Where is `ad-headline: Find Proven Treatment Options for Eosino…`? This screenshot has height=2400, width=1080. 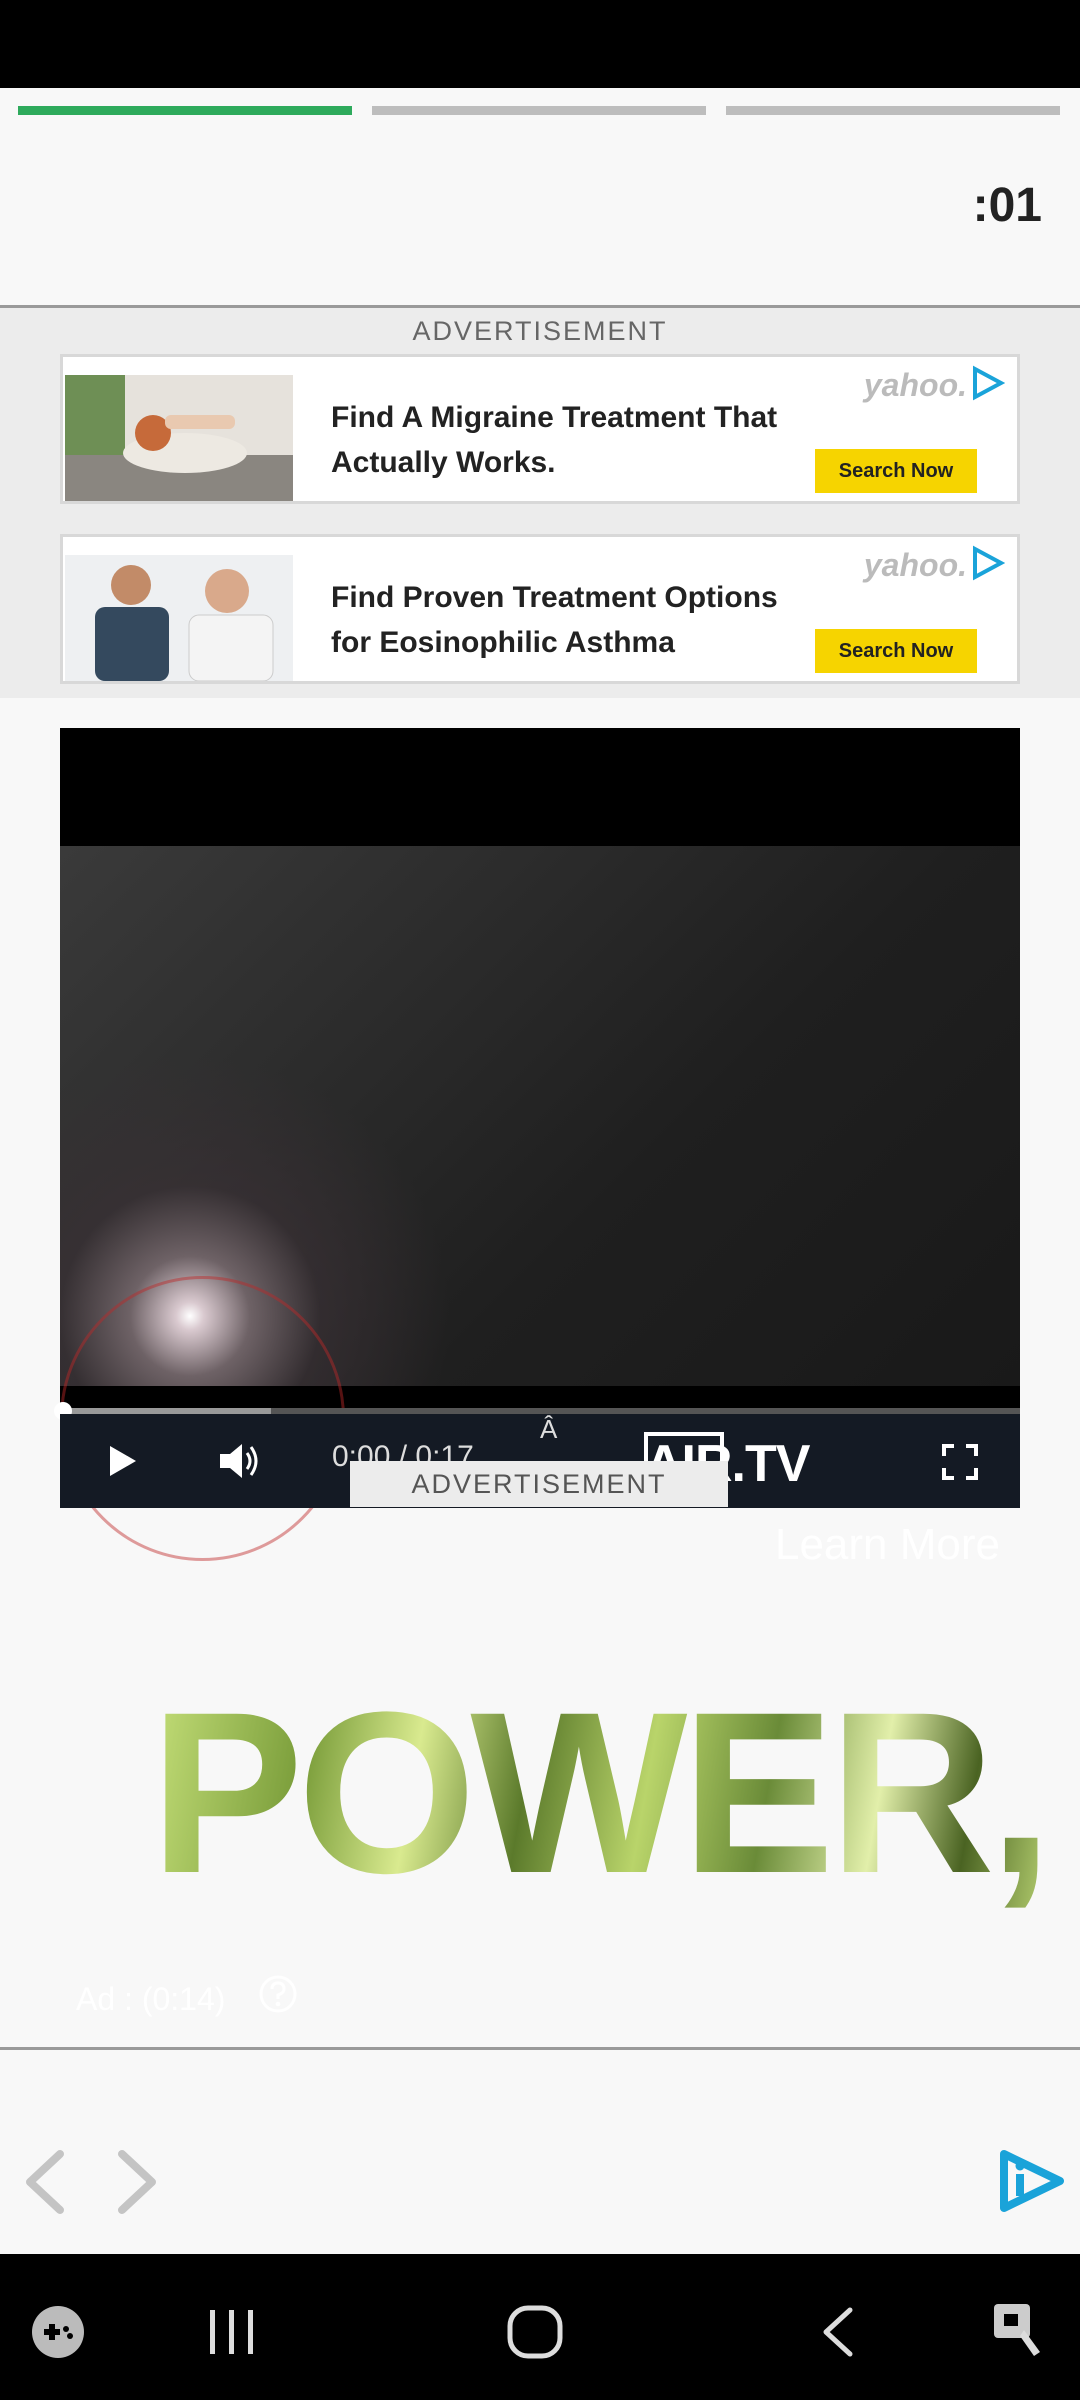
ad-headline: Find Proven Treatment Options for Eosino… is located at coordinates (591, 620).